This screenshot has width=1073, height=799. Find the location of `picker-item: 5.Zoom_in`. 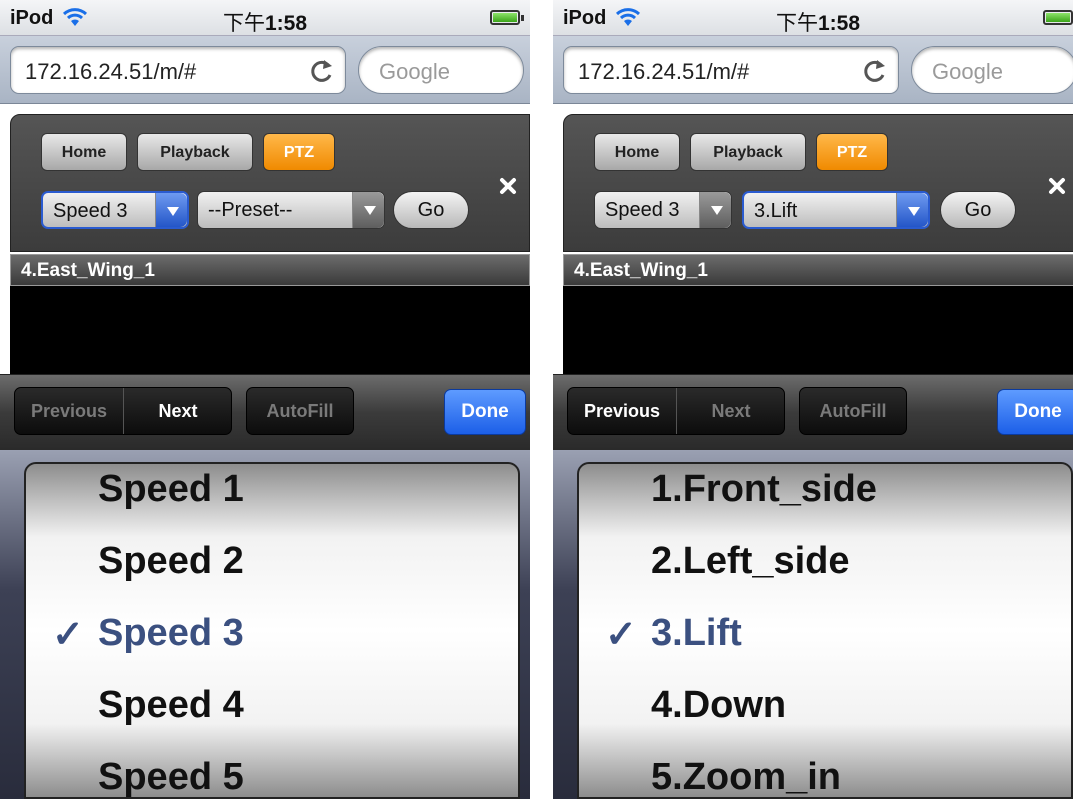

picker-item: 5.Zoom_in is located at coordinates (825, 769).